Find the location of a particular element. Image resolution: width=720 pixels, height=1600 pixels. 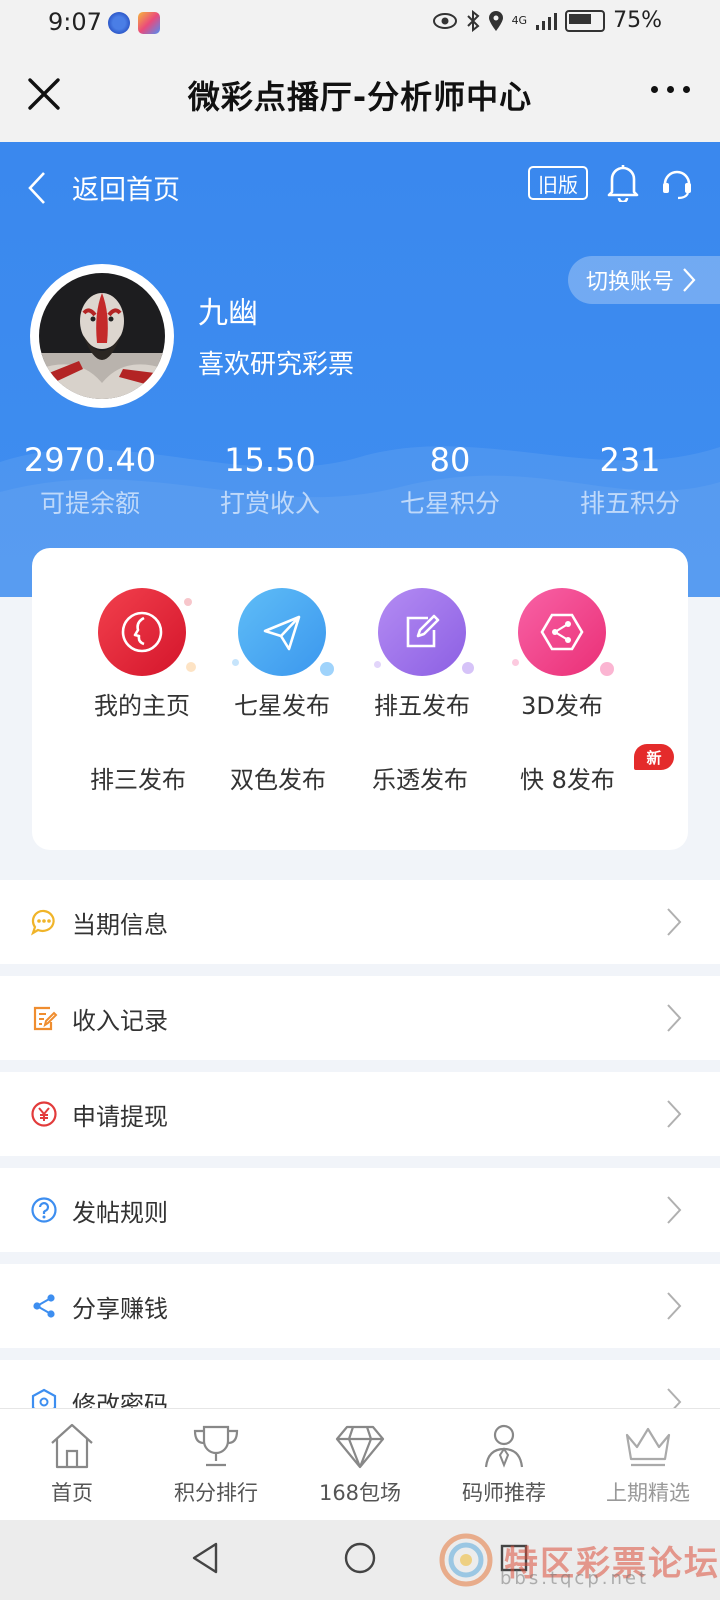

stat-tip-income: 15.50 打赏收入 is located at coordinates (270, 480).